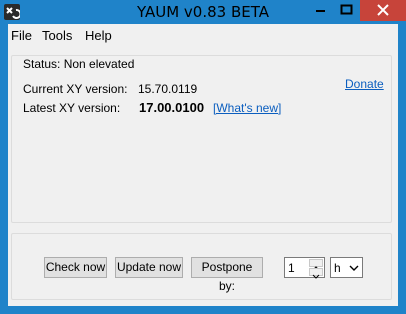  Describe the element at coordinates (337, 268) in the screenshot. I see `postpone-unit-value: h` at that location.